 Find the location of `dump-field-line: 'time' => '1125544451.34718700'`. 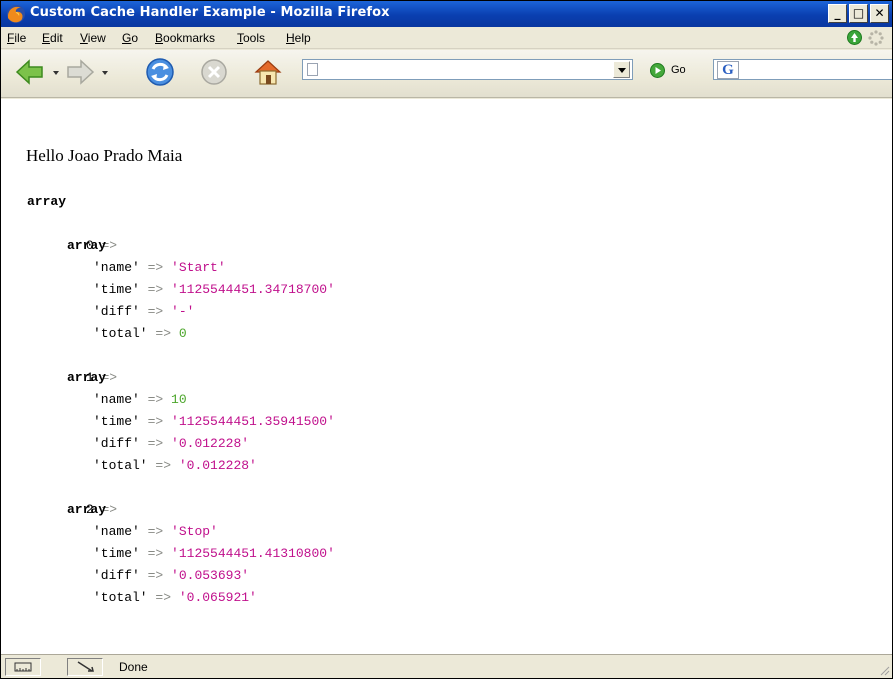

dump-field-line: 'time' => '1125544451.34718700' is located at coordinates (214, 289).